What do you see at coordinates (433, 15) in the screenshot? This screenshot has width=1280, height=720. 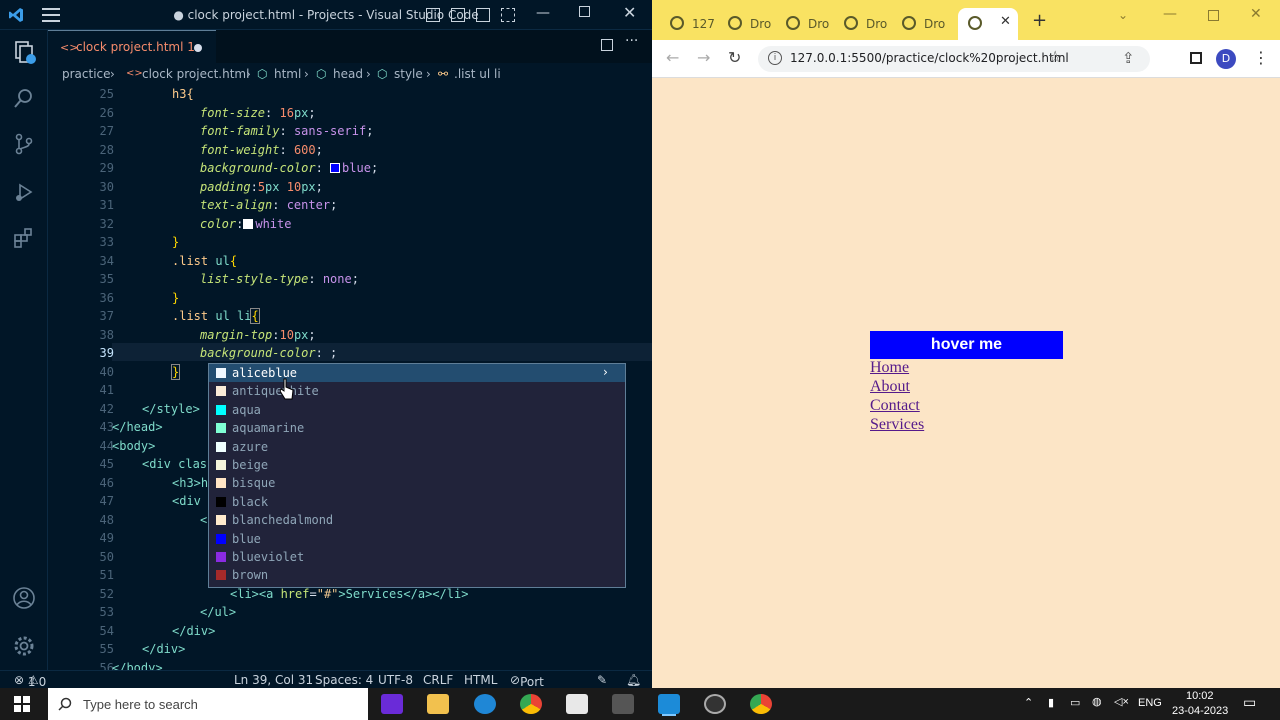 I see `toggle-sidebar-icon` at bounding box center [433, 15].